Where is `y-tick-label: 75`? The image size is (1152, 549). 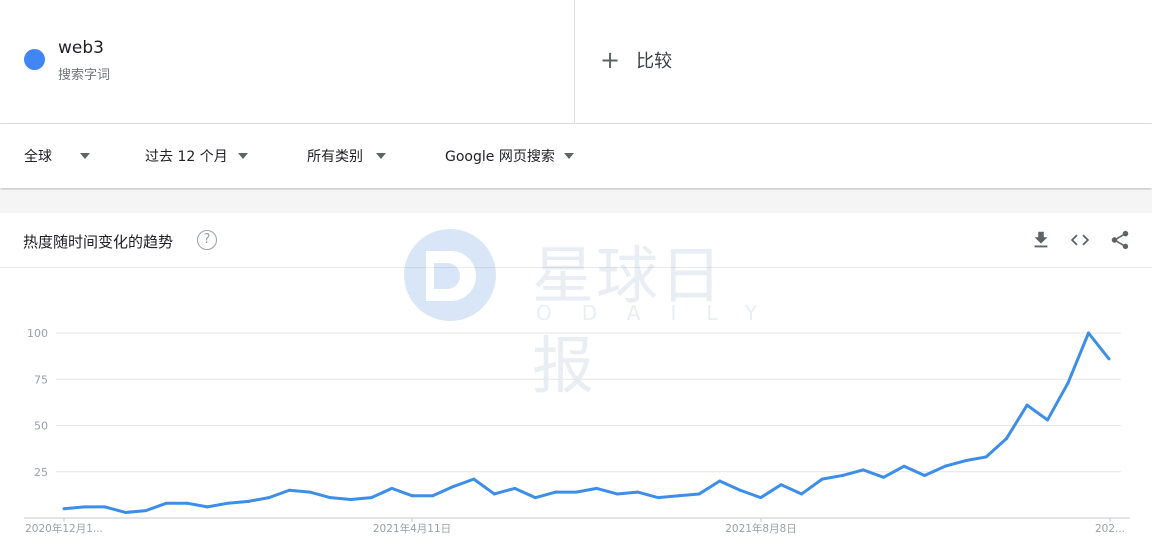
y-tick-label: 75 is located at coordinates (41, 379).